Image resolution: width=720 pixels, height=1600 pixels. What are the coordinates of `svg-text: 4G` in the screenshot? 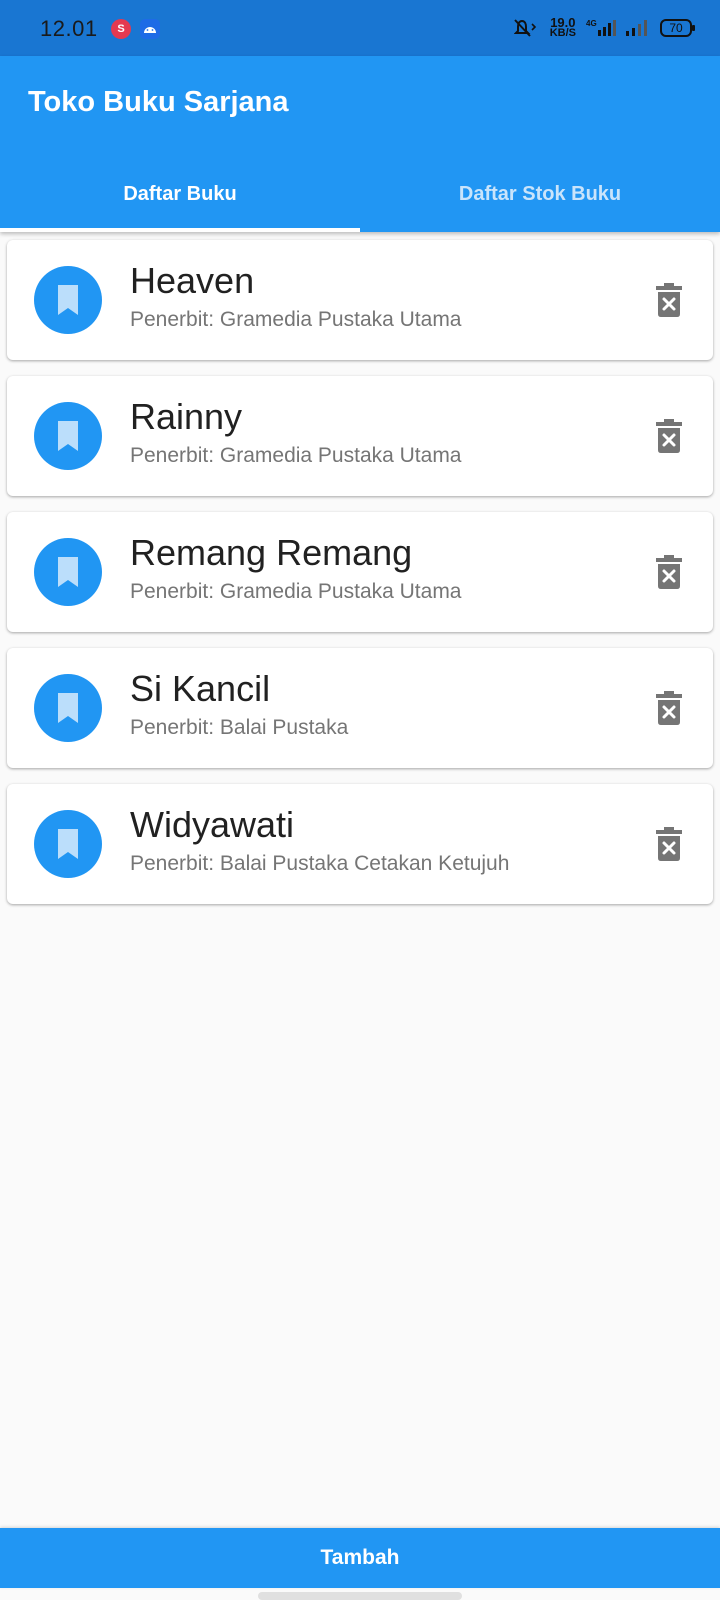 It's located at (591, 23).